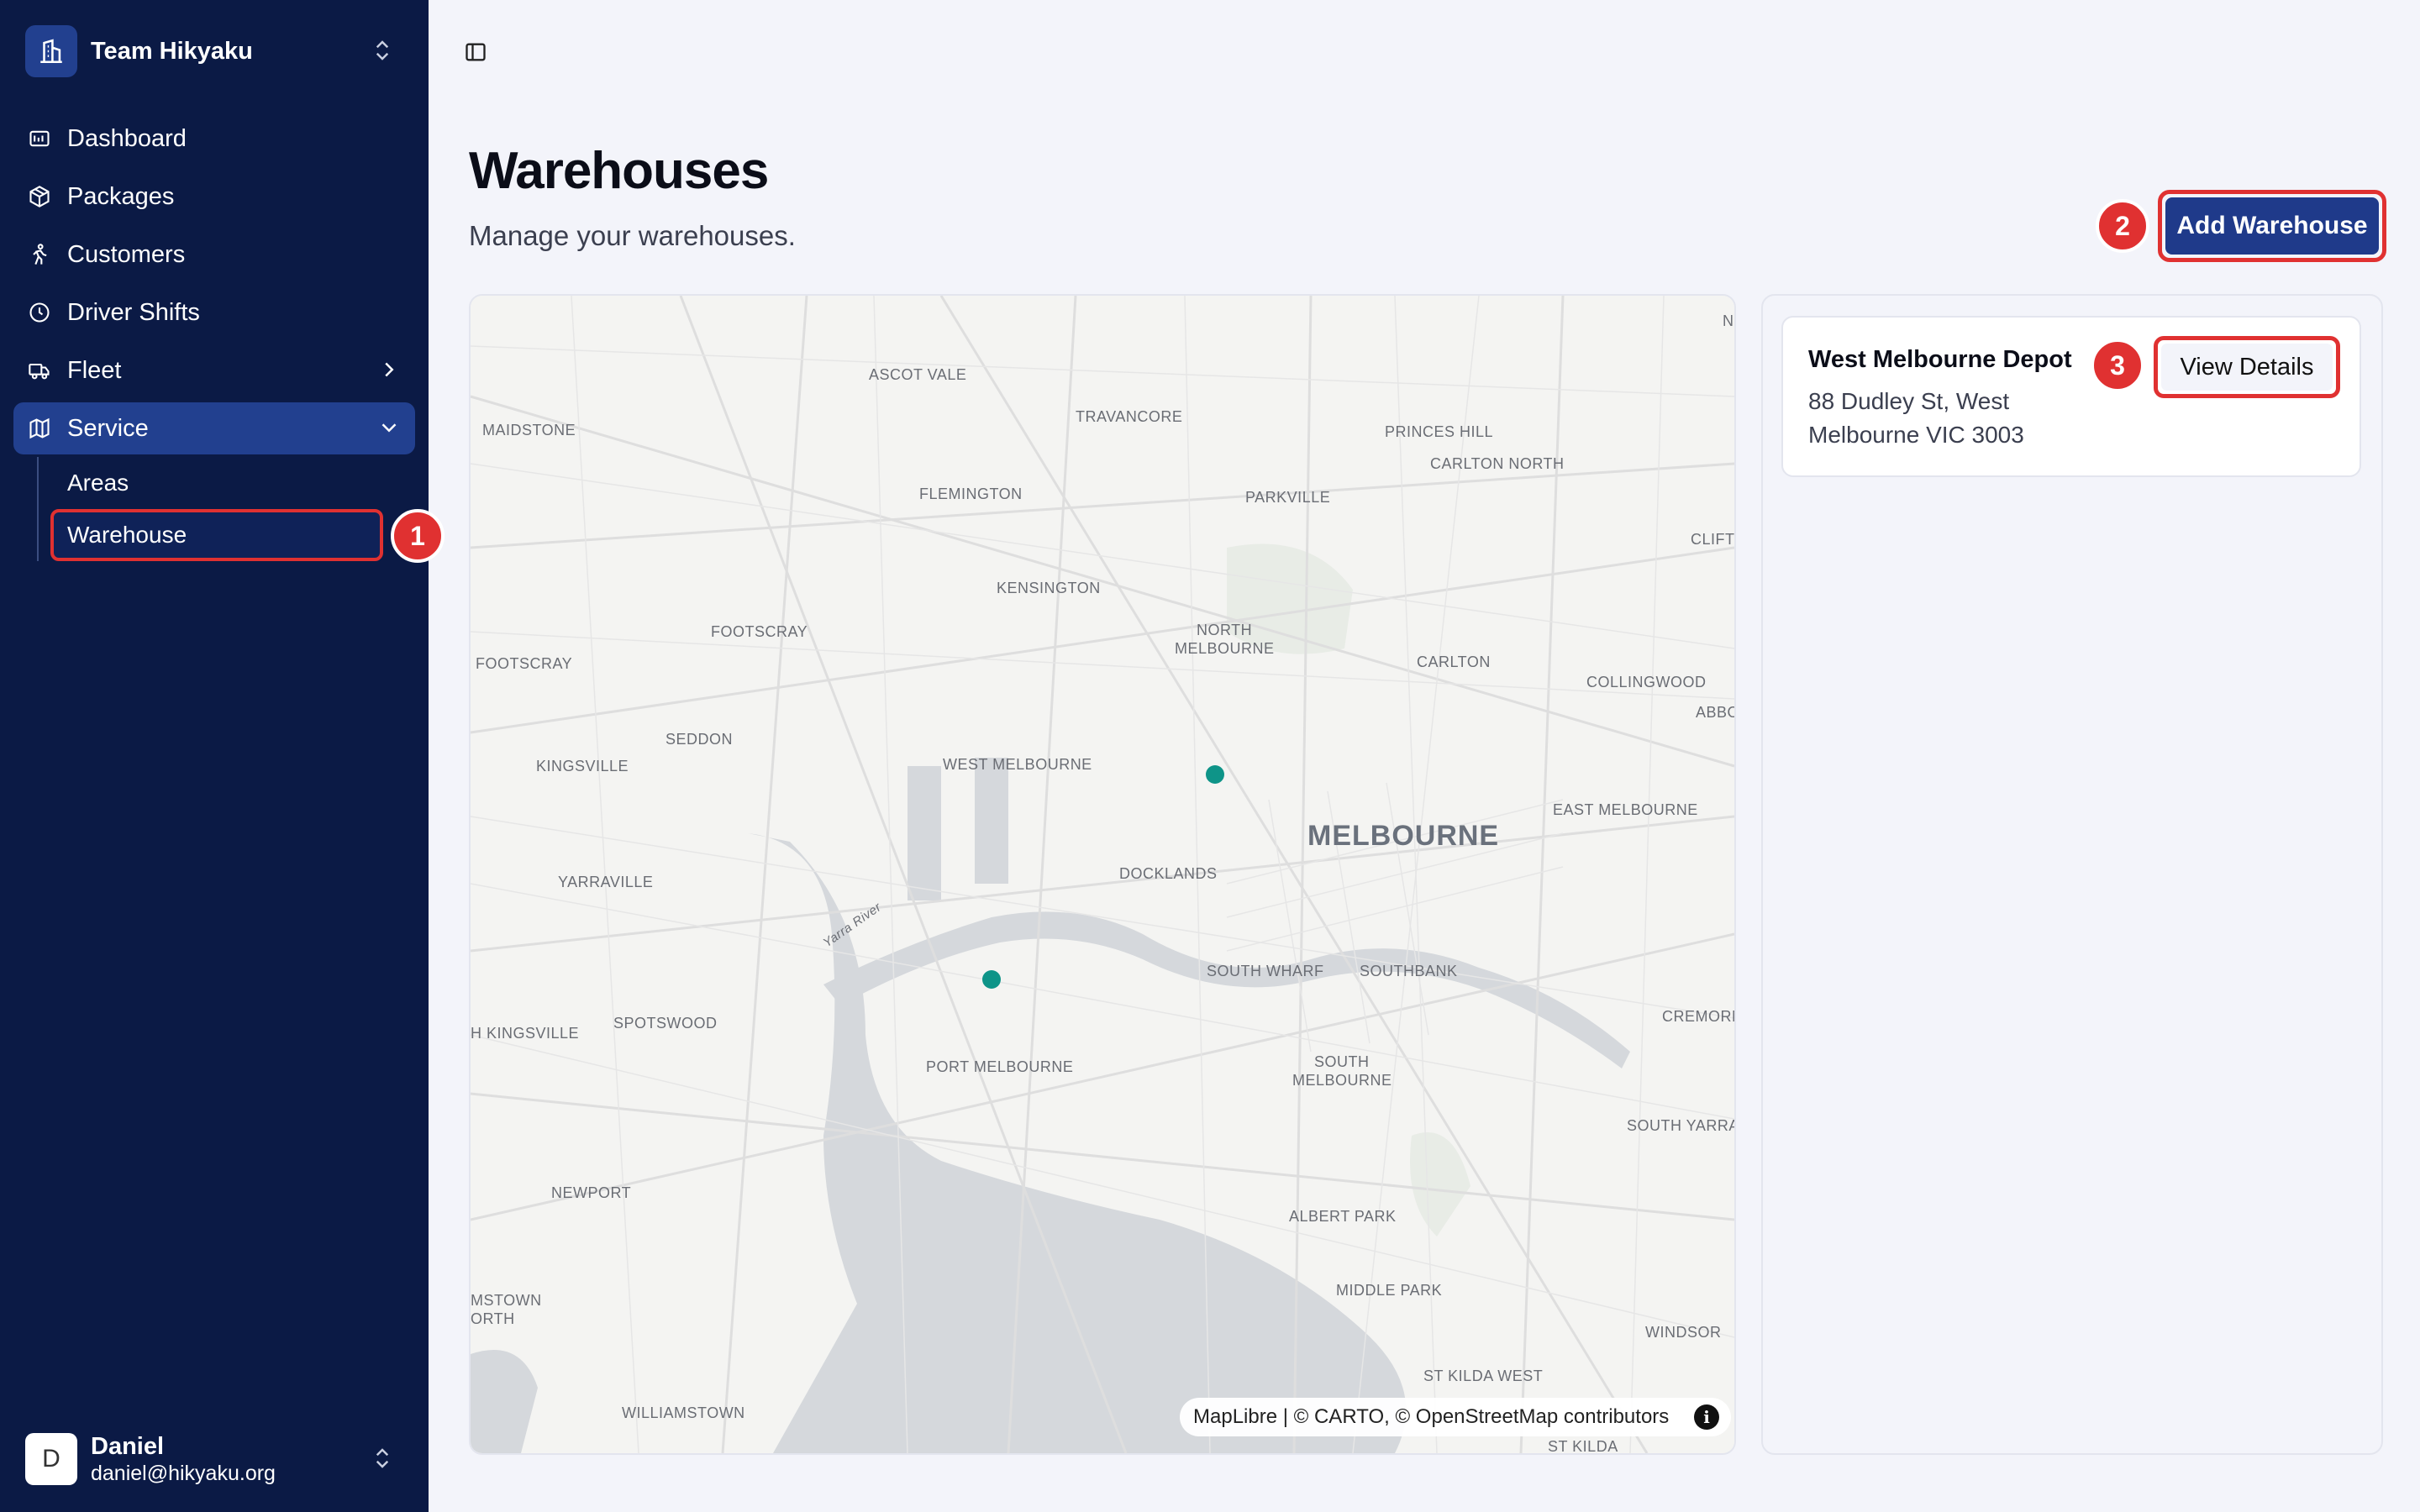 Image resolution: width=2420 pixels, height=1512 pixels. I want to click on page-title: Warehouses, so click(619, 171).